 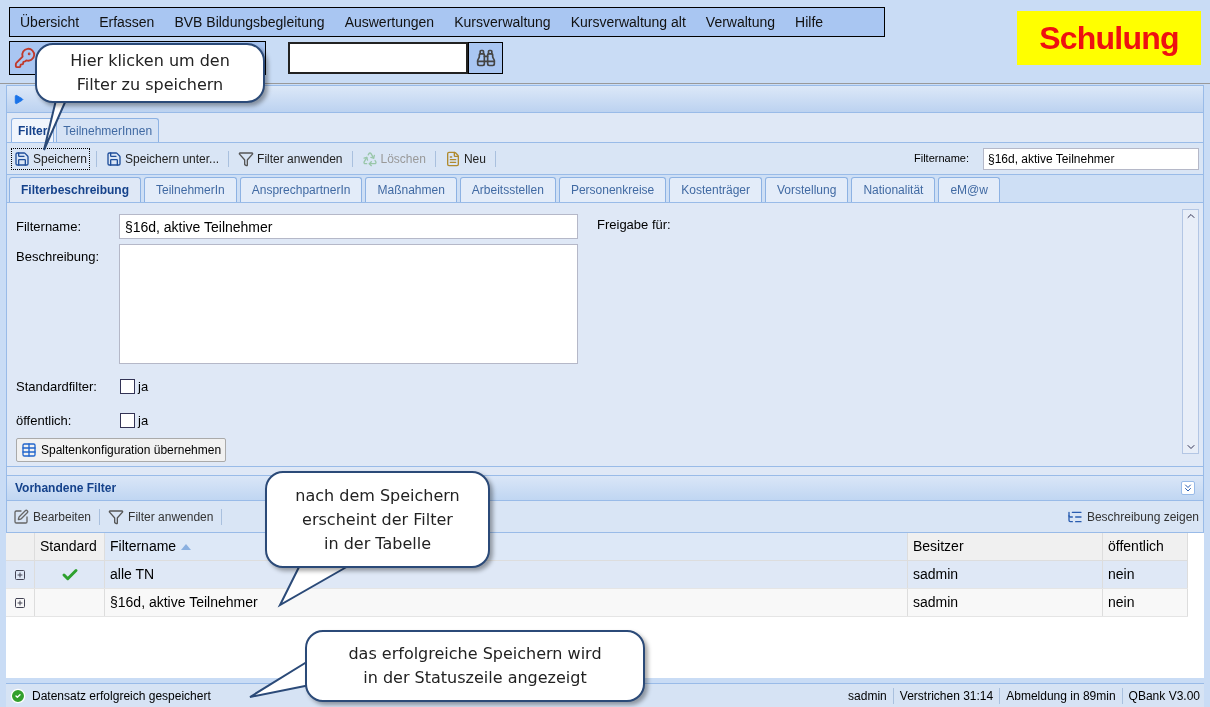 What do you see at coordinates (301, 189) in the screenshot?
I see `tab: AnsprechpartnerIn` at bounding box center [301, 189].